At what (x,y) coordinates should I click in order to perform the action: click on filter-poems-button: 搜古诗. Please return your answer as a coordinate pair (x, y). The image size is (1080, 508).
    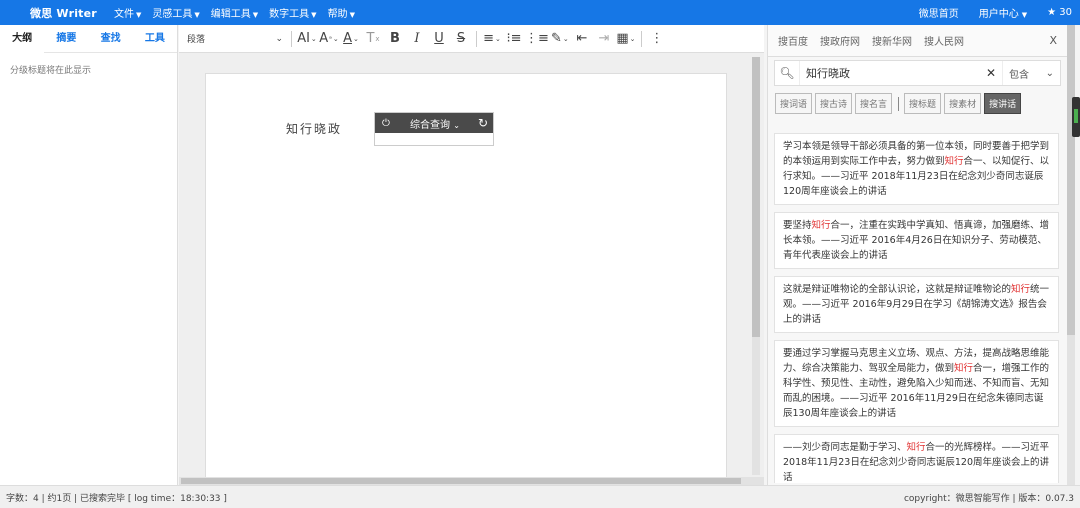
    Looking at the image, I should click on (834, 103).